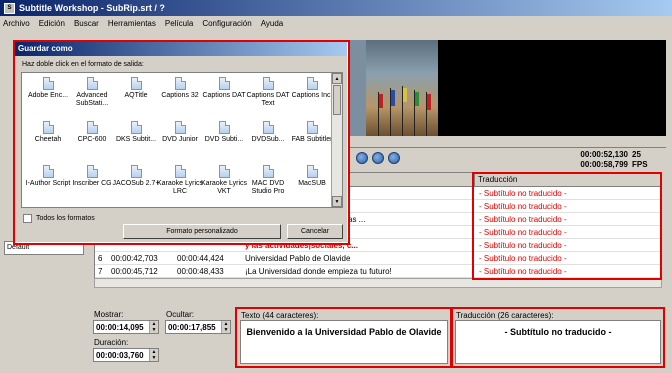  Describe the element at coordinates (100, 258) in the screenshot. I see `row-number: 6` at that location.